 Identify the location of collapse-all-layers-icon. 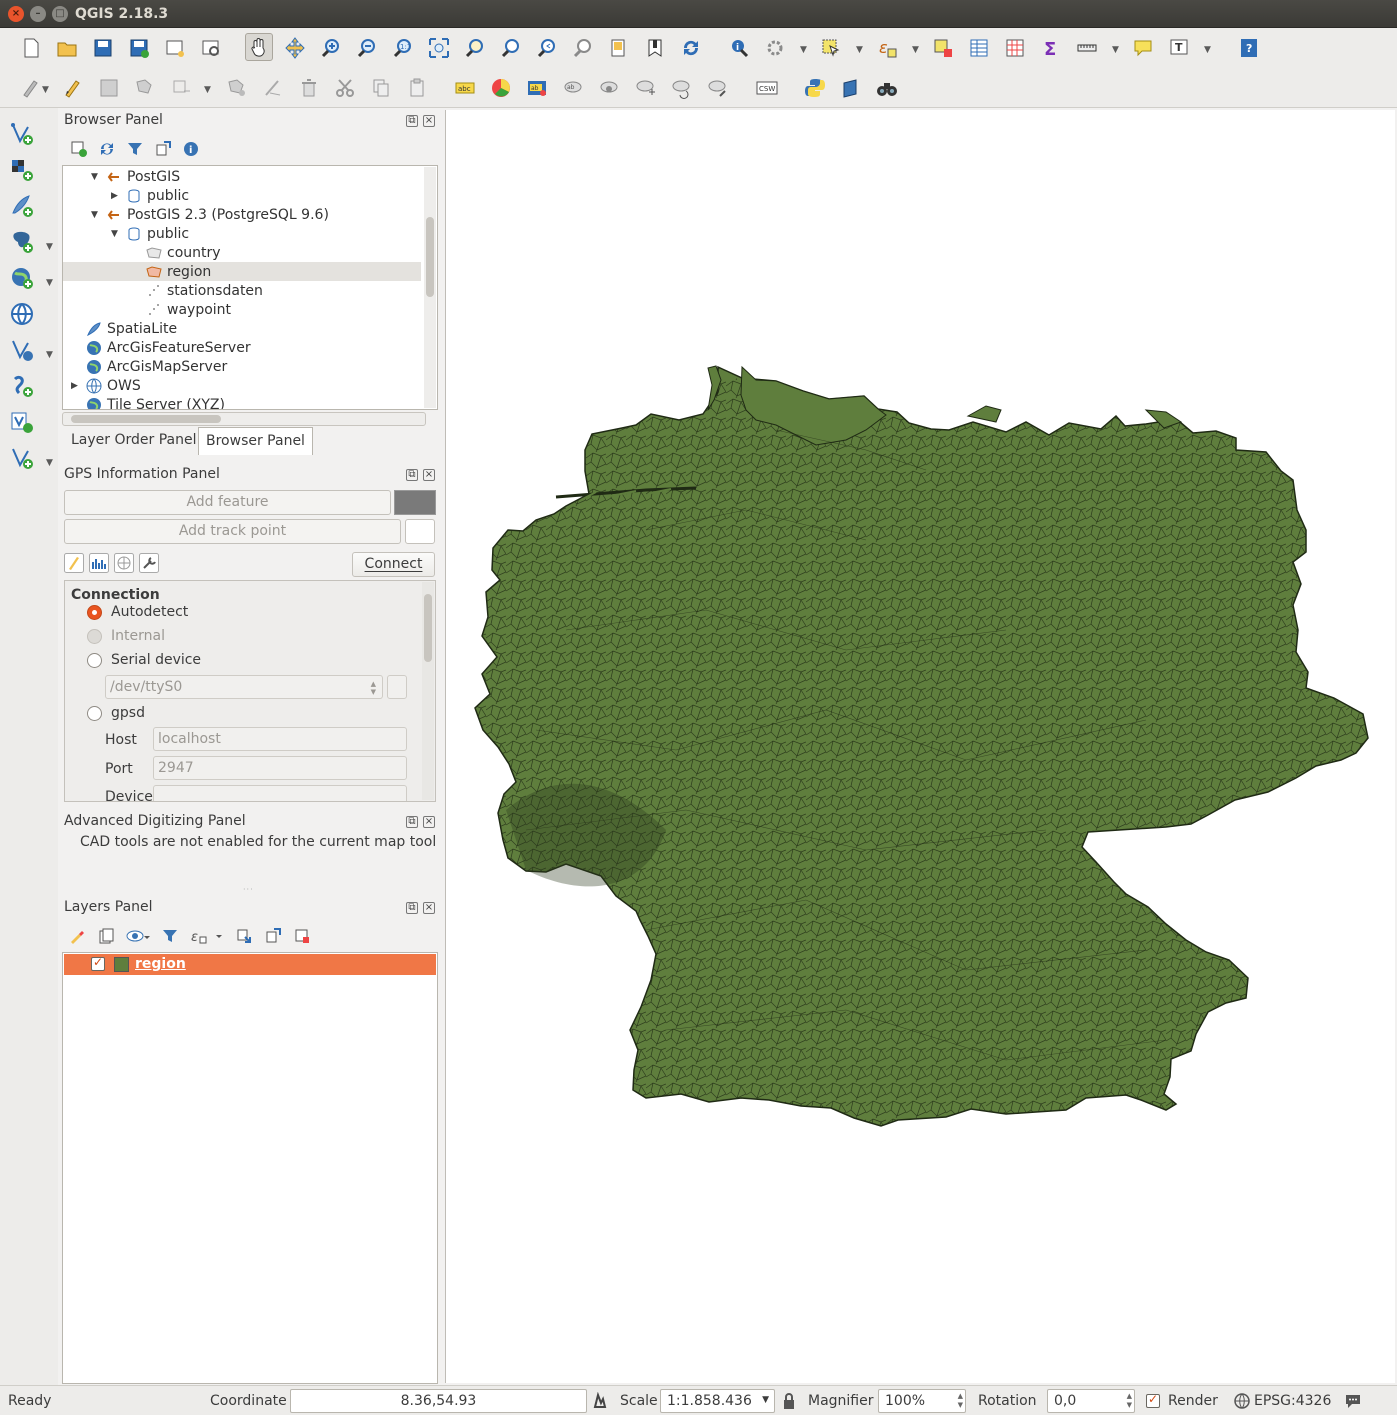
(273, 936).